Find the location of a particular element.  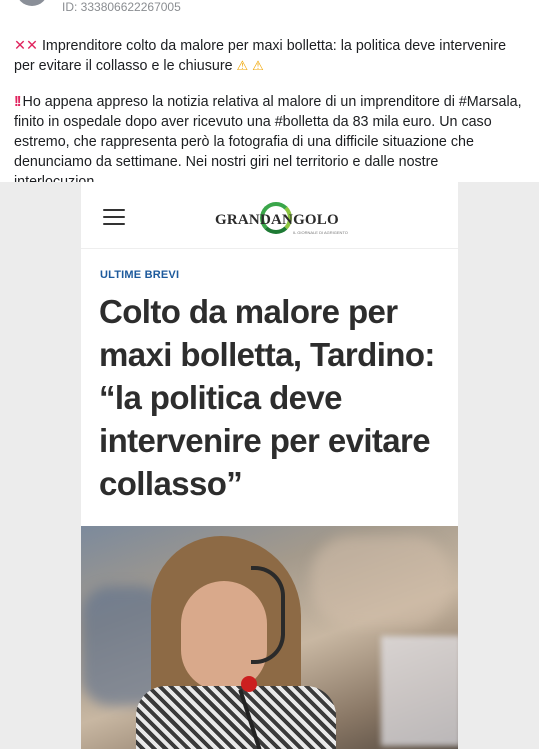

avatar is located at coordinates (32, 3).